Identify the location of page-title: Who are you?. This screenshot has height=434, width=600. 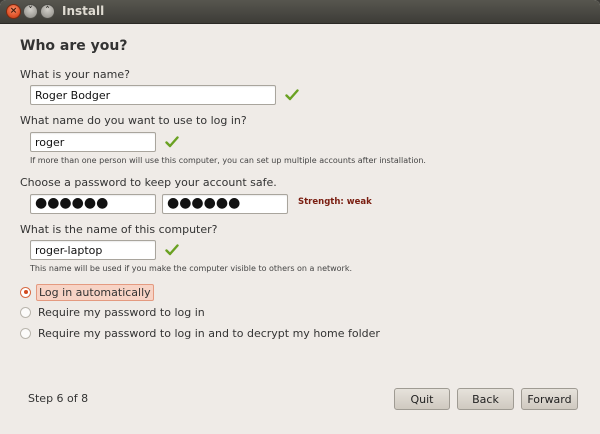
(74, 46).